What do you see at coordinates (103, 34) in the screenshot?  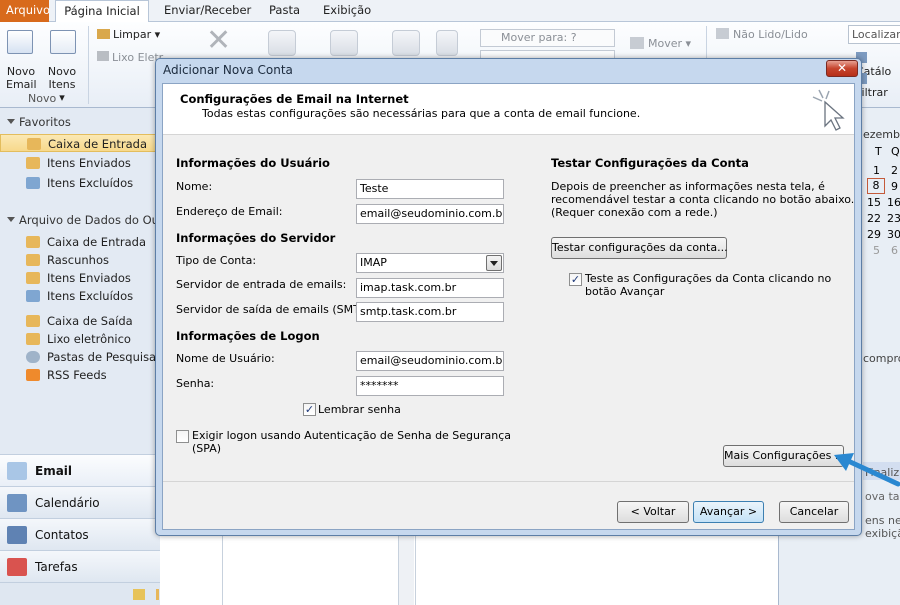 I see `broom-icon` at bounding box center [103, 34].